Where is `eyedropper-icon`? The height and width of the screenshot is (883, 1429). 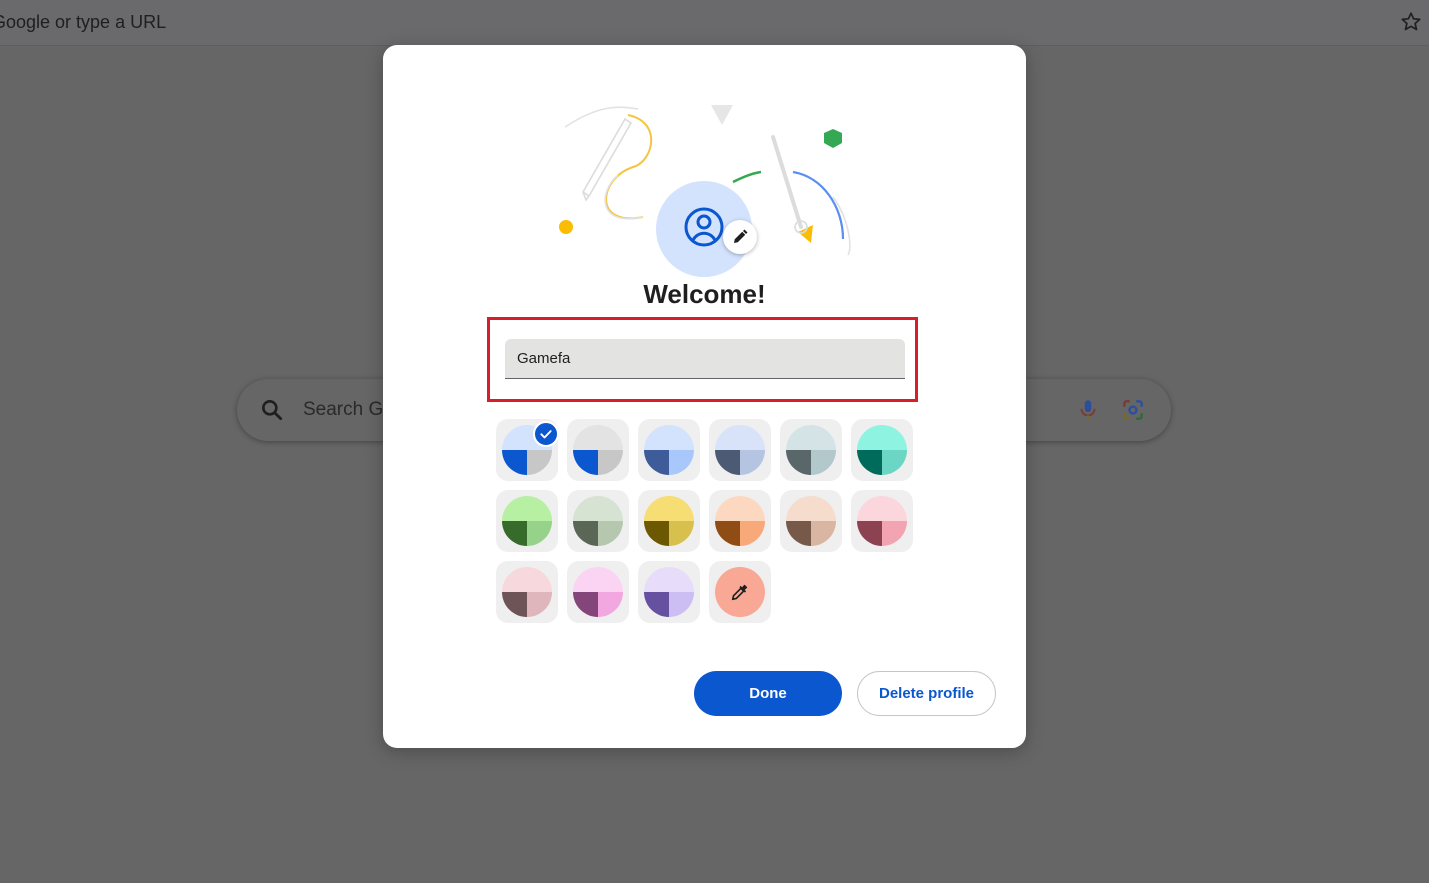
eyedropper-icon is located at coordinates (740, 592).